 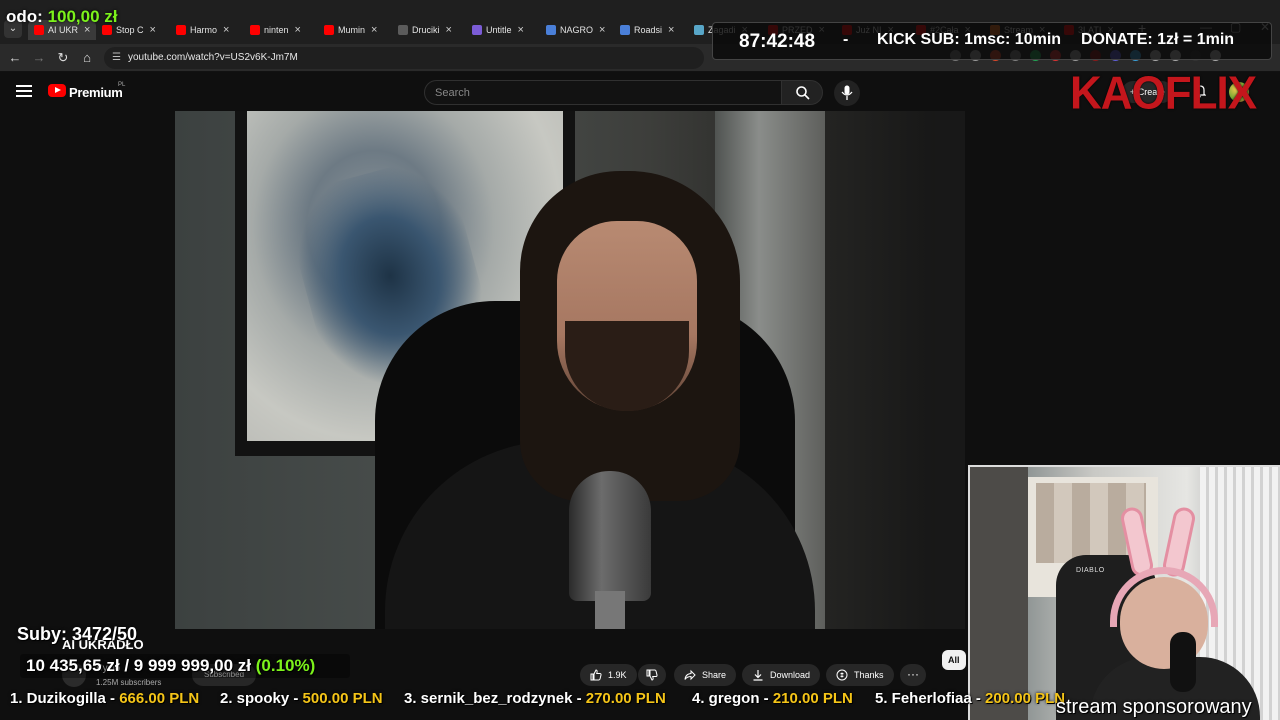 I want to click on ticker-name: 4. gregon -, so click(x=732, y=698).